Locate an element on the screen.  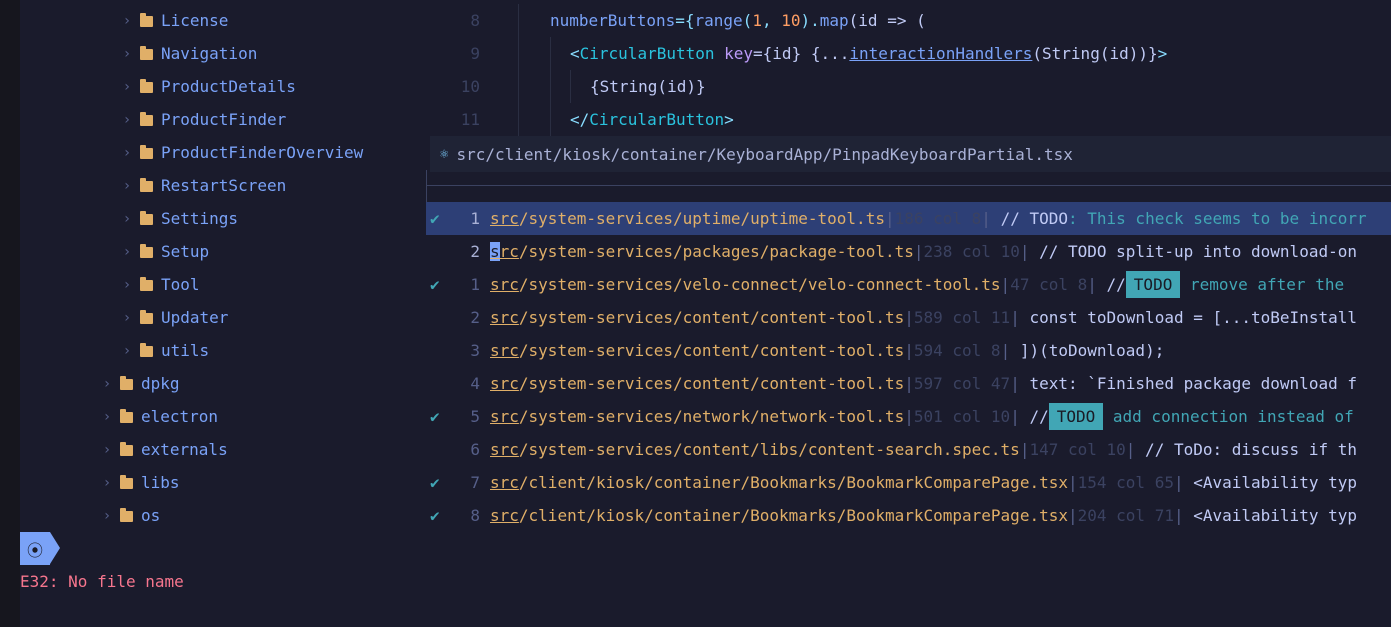
tree-item: › ProductFinderOverview is located at coordinates (242, 152).